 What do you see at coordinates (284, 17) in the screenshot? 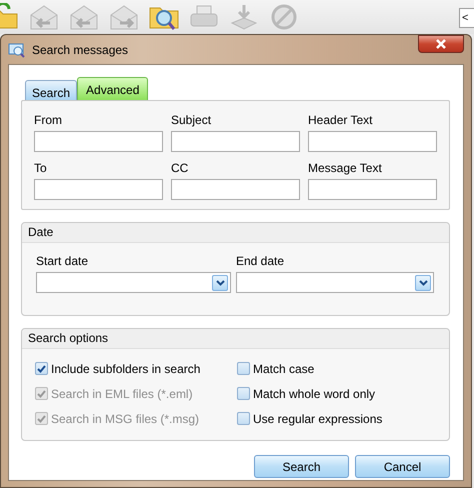
I see `stop-icon` at bounding box center [284, 17].